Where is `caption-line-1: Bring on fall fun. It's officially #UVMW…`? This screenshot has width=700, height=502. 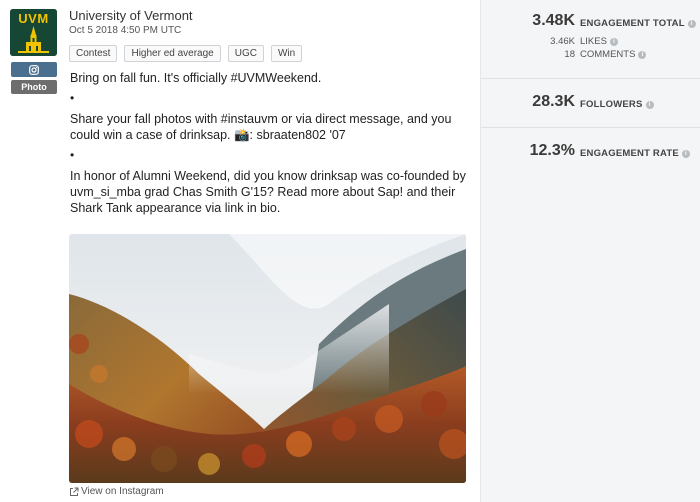 caption-line-1: Bring on fall fun. It's officially #UVMW… is located at coordinates (196, 78).